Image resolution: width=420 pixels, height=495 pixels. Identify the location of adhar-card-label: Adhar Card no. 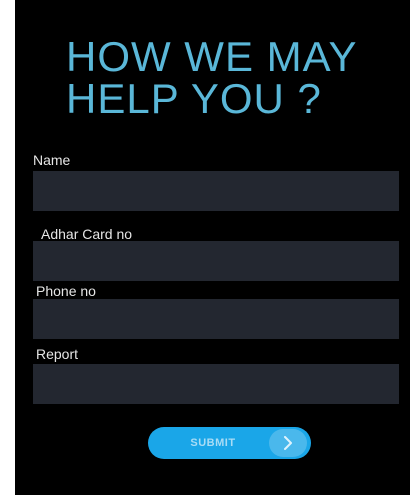
(87, 234).